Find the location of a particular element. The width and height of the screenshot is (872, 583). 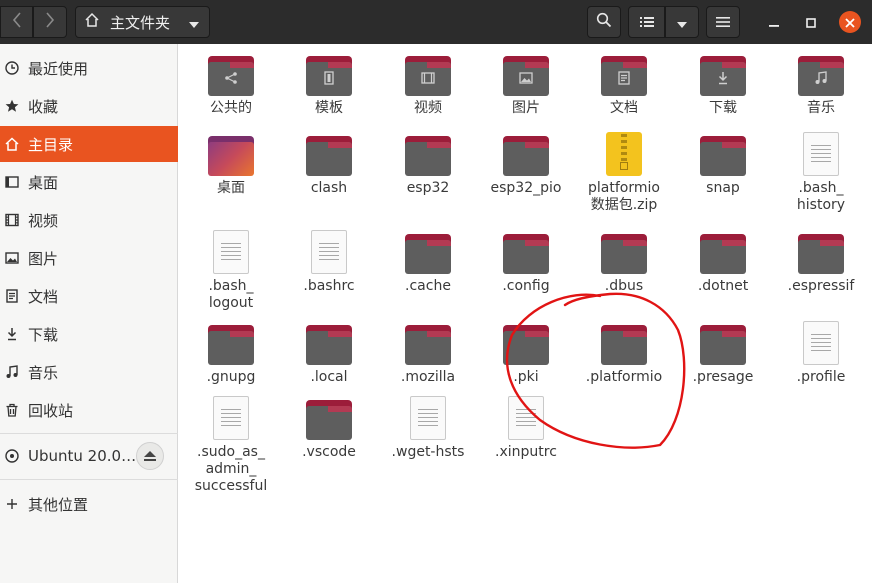

chevron-left-icon is located at coordinates (17, 22).